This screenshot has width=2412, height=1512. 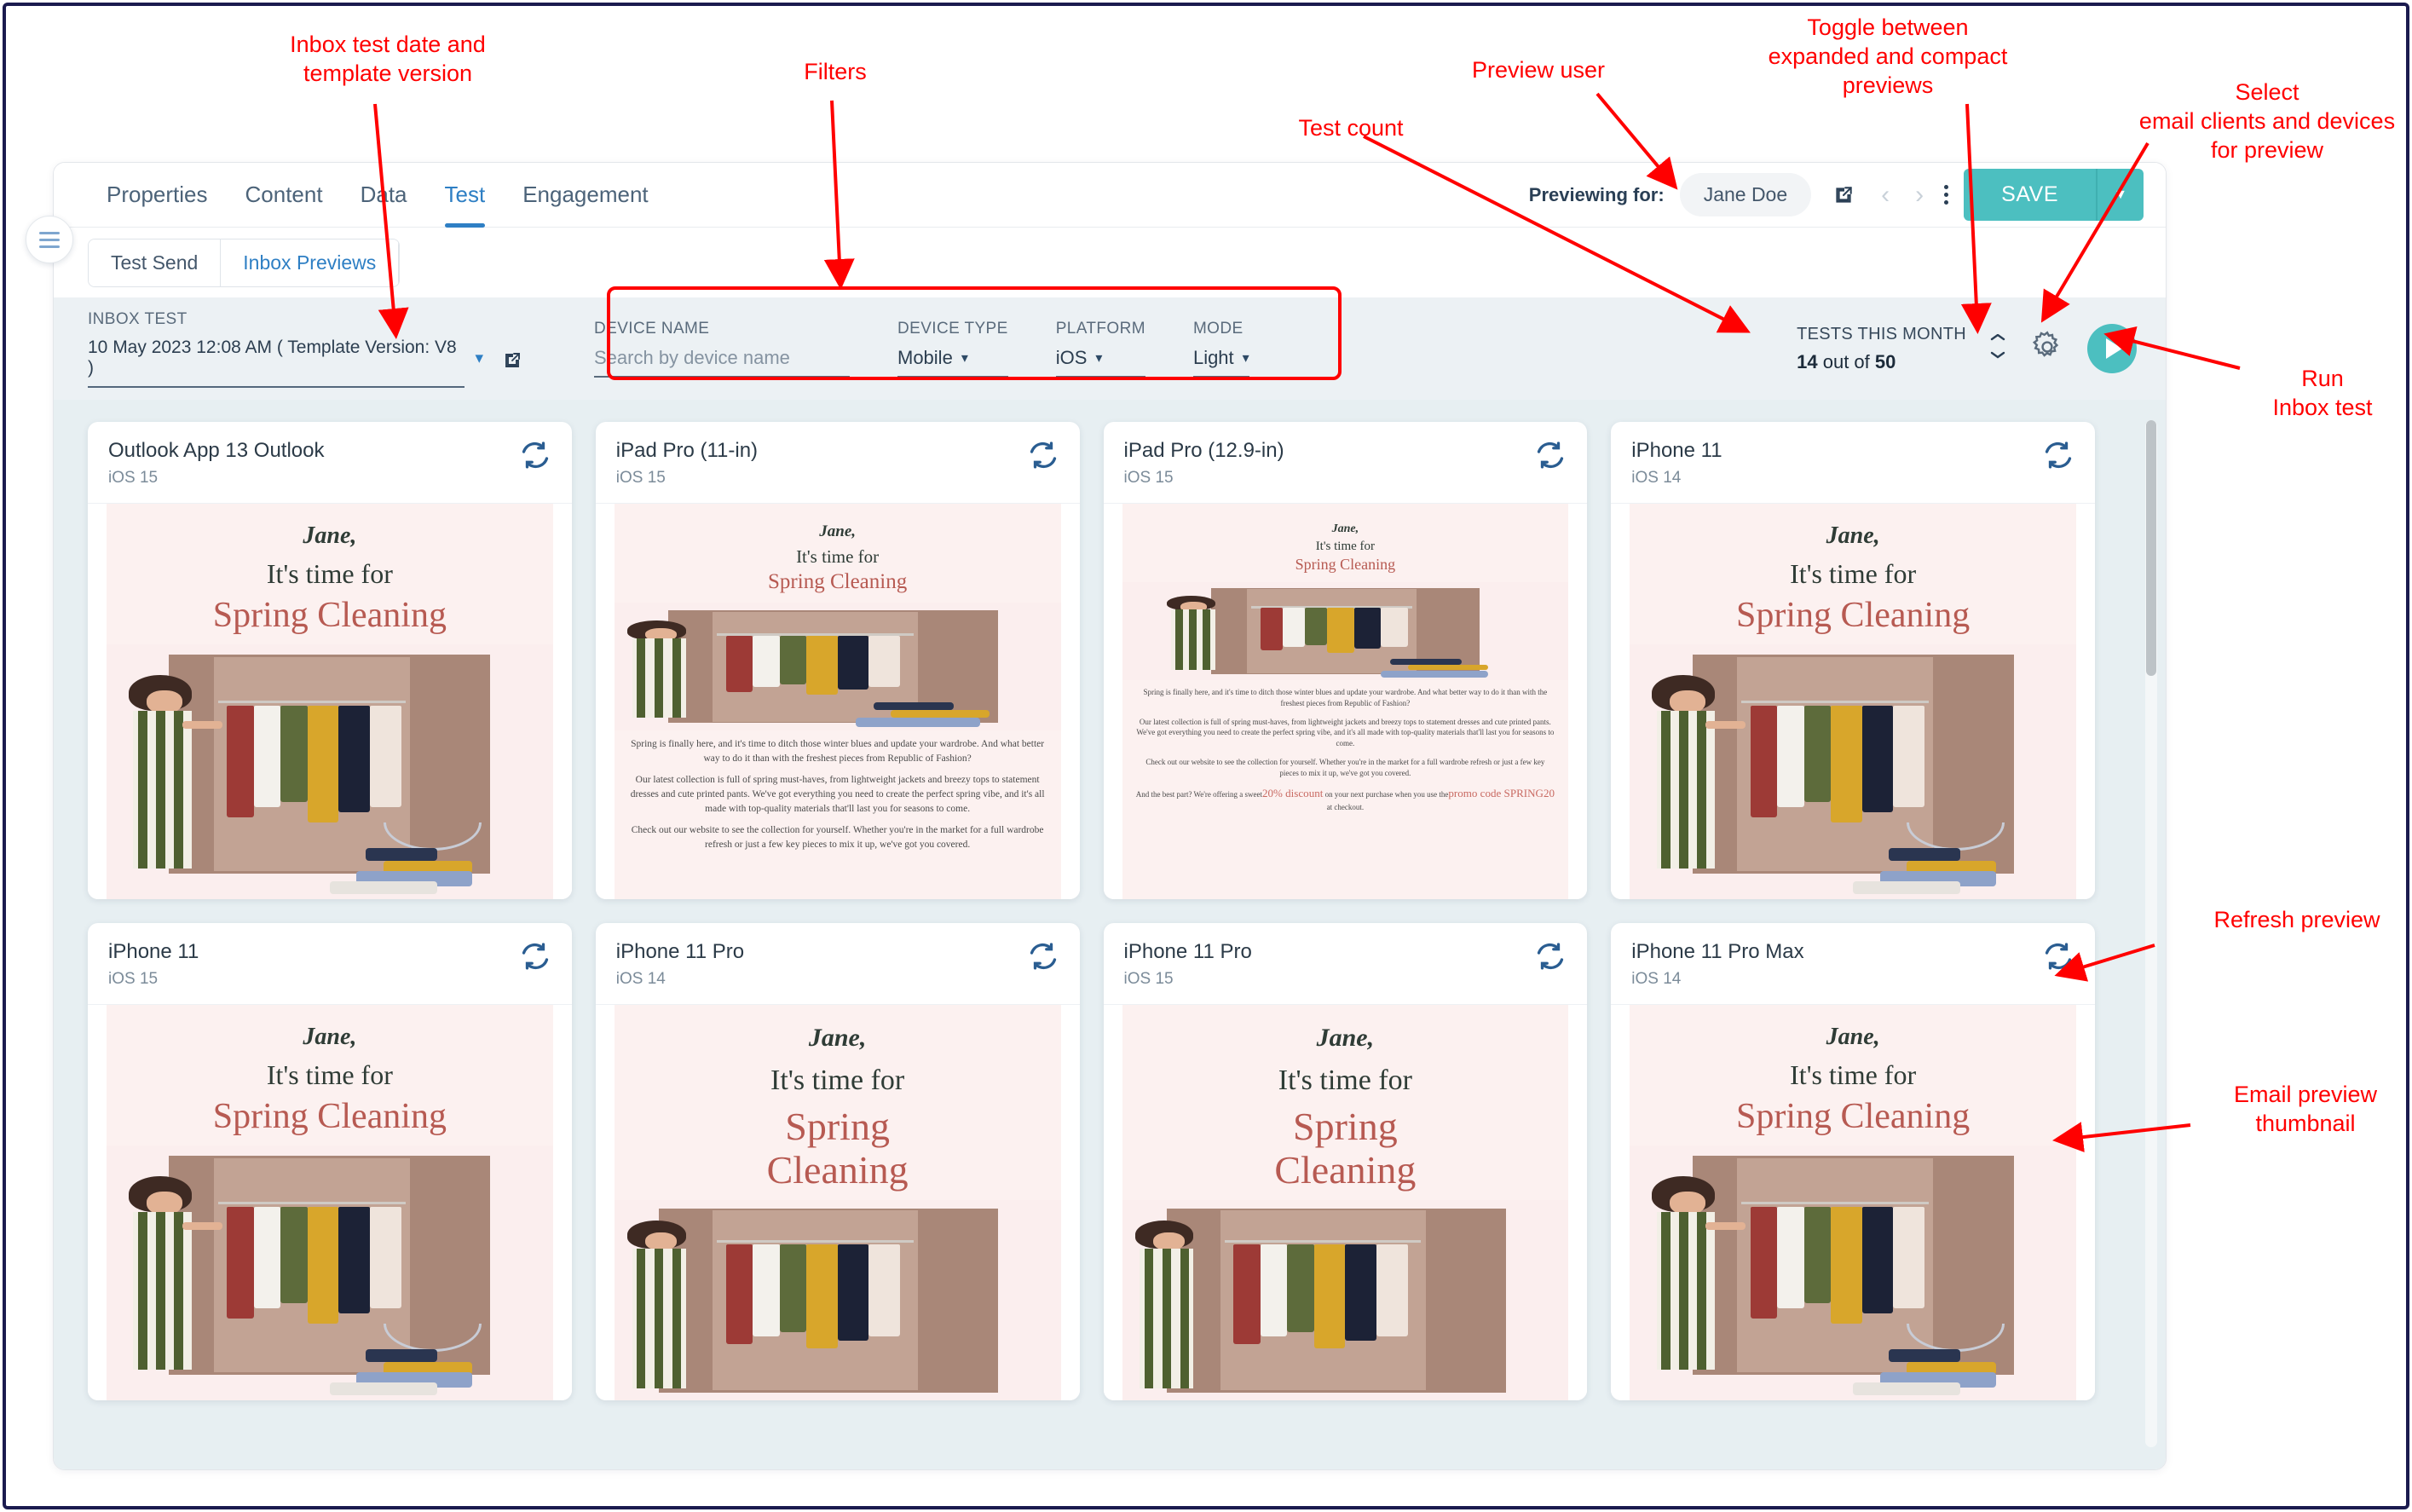 I want to click on save-button-group: SAVE ▼, so click(x=2054, y=195).